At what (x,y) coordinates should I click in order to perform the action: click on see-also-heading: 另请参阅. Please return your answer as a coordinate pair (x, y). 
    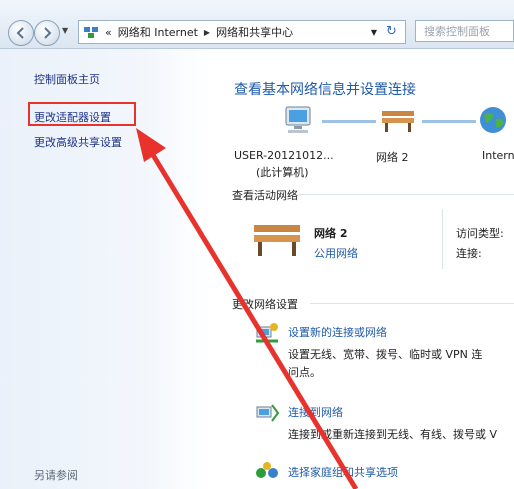
    Looking at the image, I should click on (56, 475).